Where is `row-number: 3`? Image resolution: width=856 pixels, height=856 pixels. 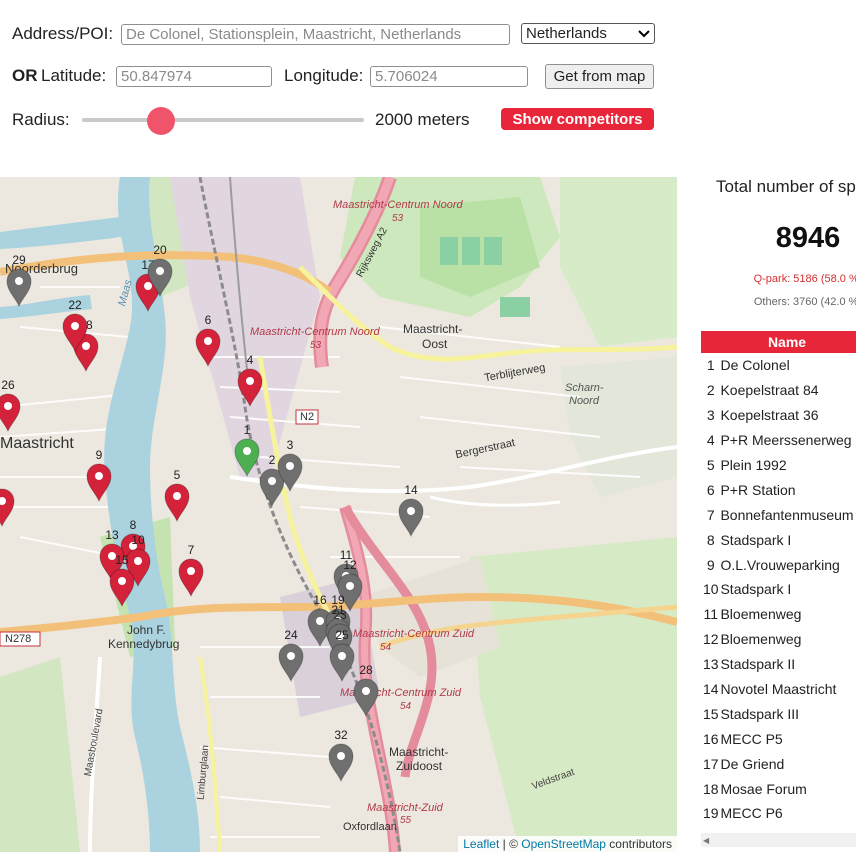
row-number: 3 is located at coordinates (710, 415).